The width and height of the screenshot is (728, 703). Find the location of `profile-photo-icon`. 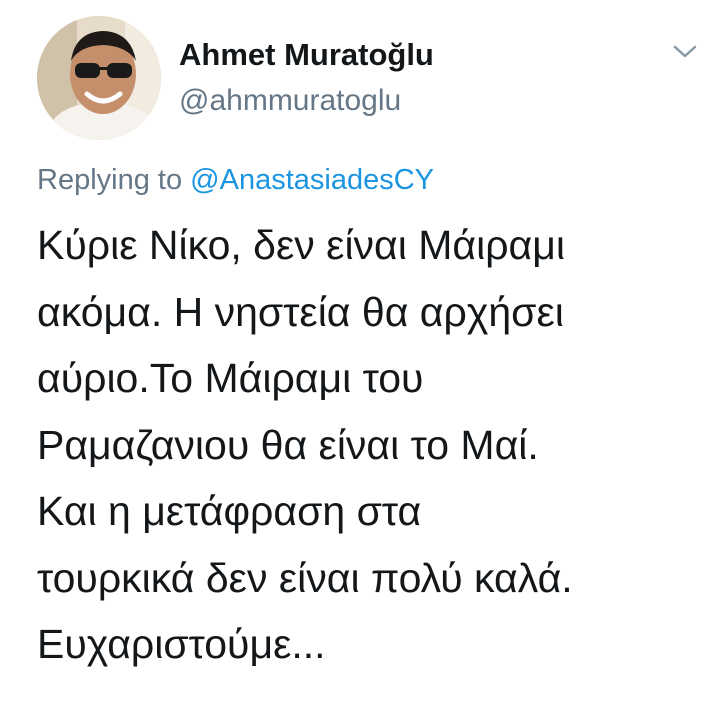

profile-photo-icon is located at coordinates (99, 78).